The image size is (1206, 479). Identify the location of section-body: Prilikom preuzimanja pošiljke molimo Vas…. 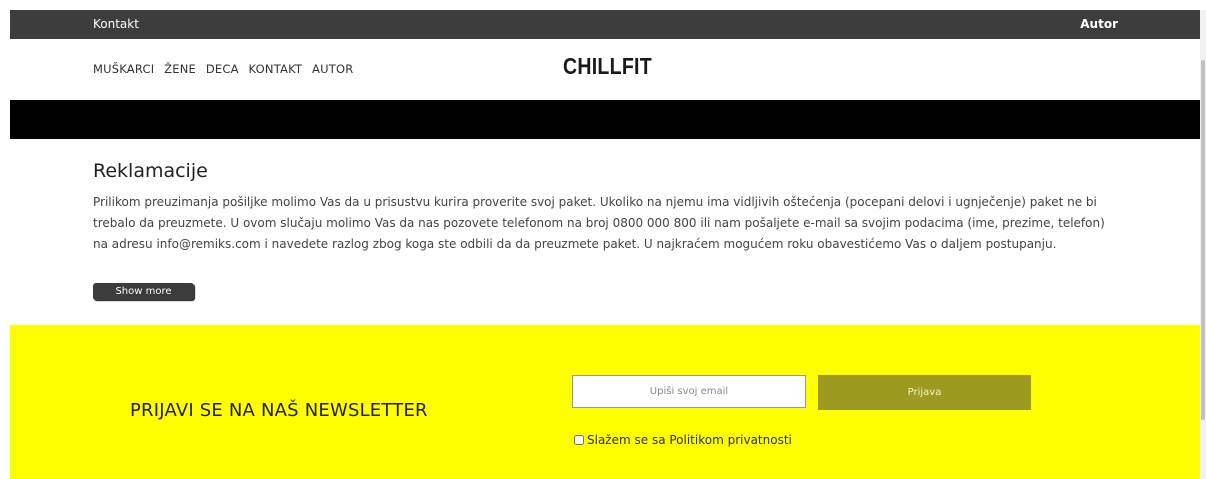
(599, 223).